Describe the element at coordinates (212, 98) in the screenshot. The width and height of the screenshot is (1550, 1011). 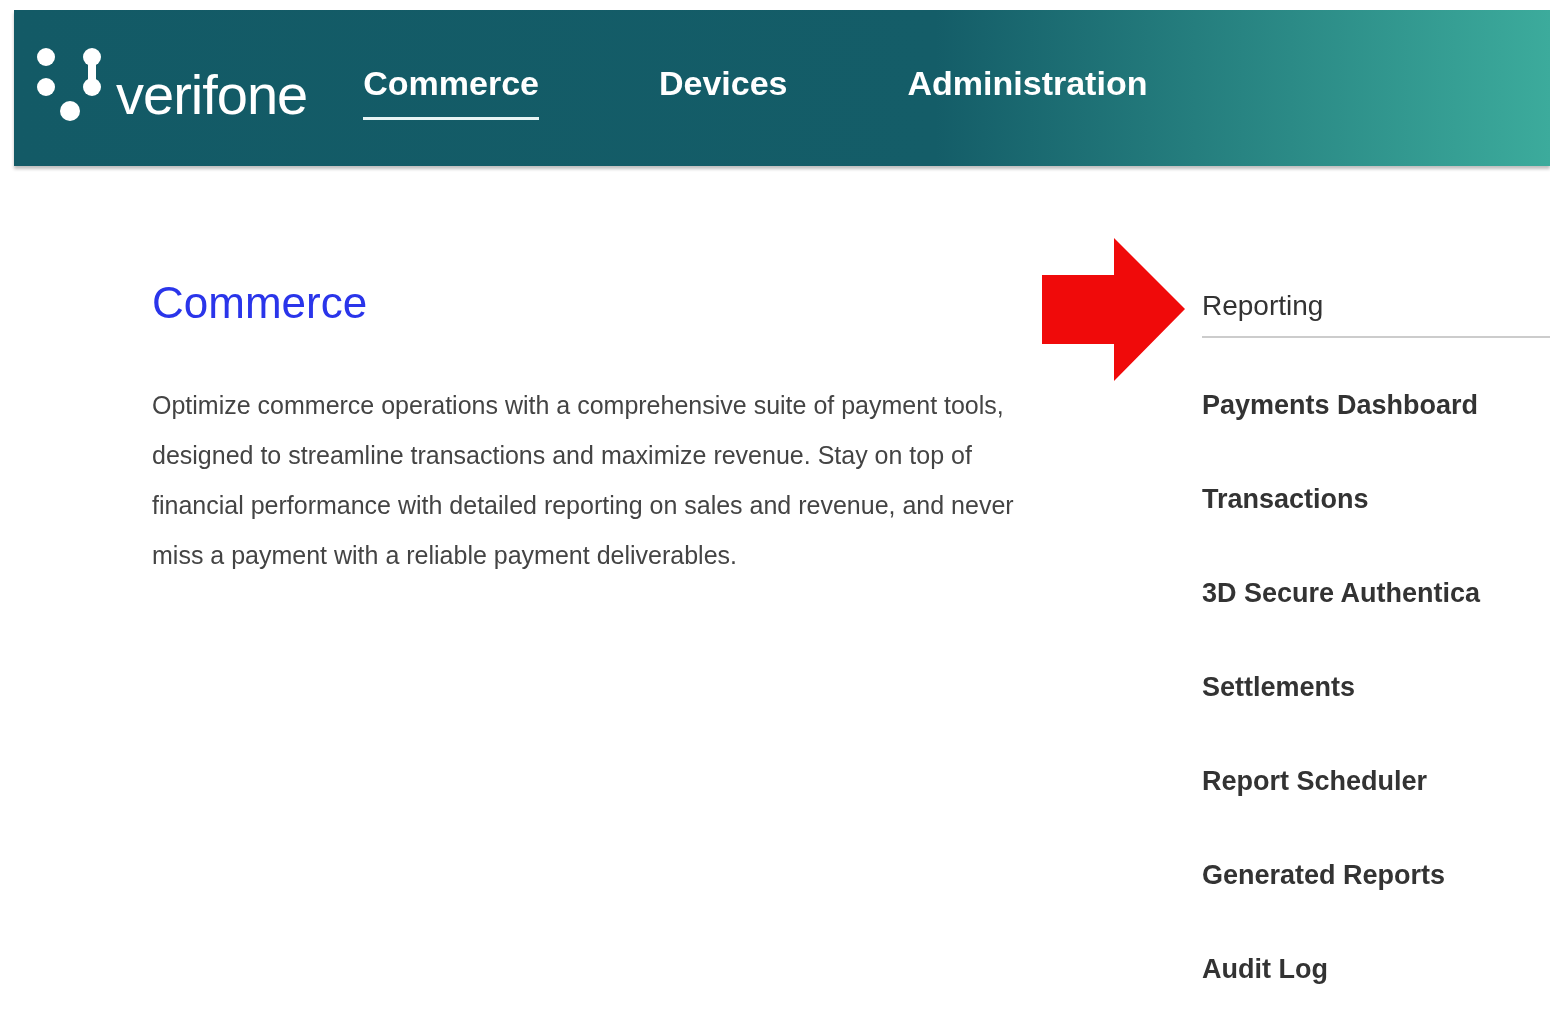
I see `logo-wordmark: verifone` at that location.